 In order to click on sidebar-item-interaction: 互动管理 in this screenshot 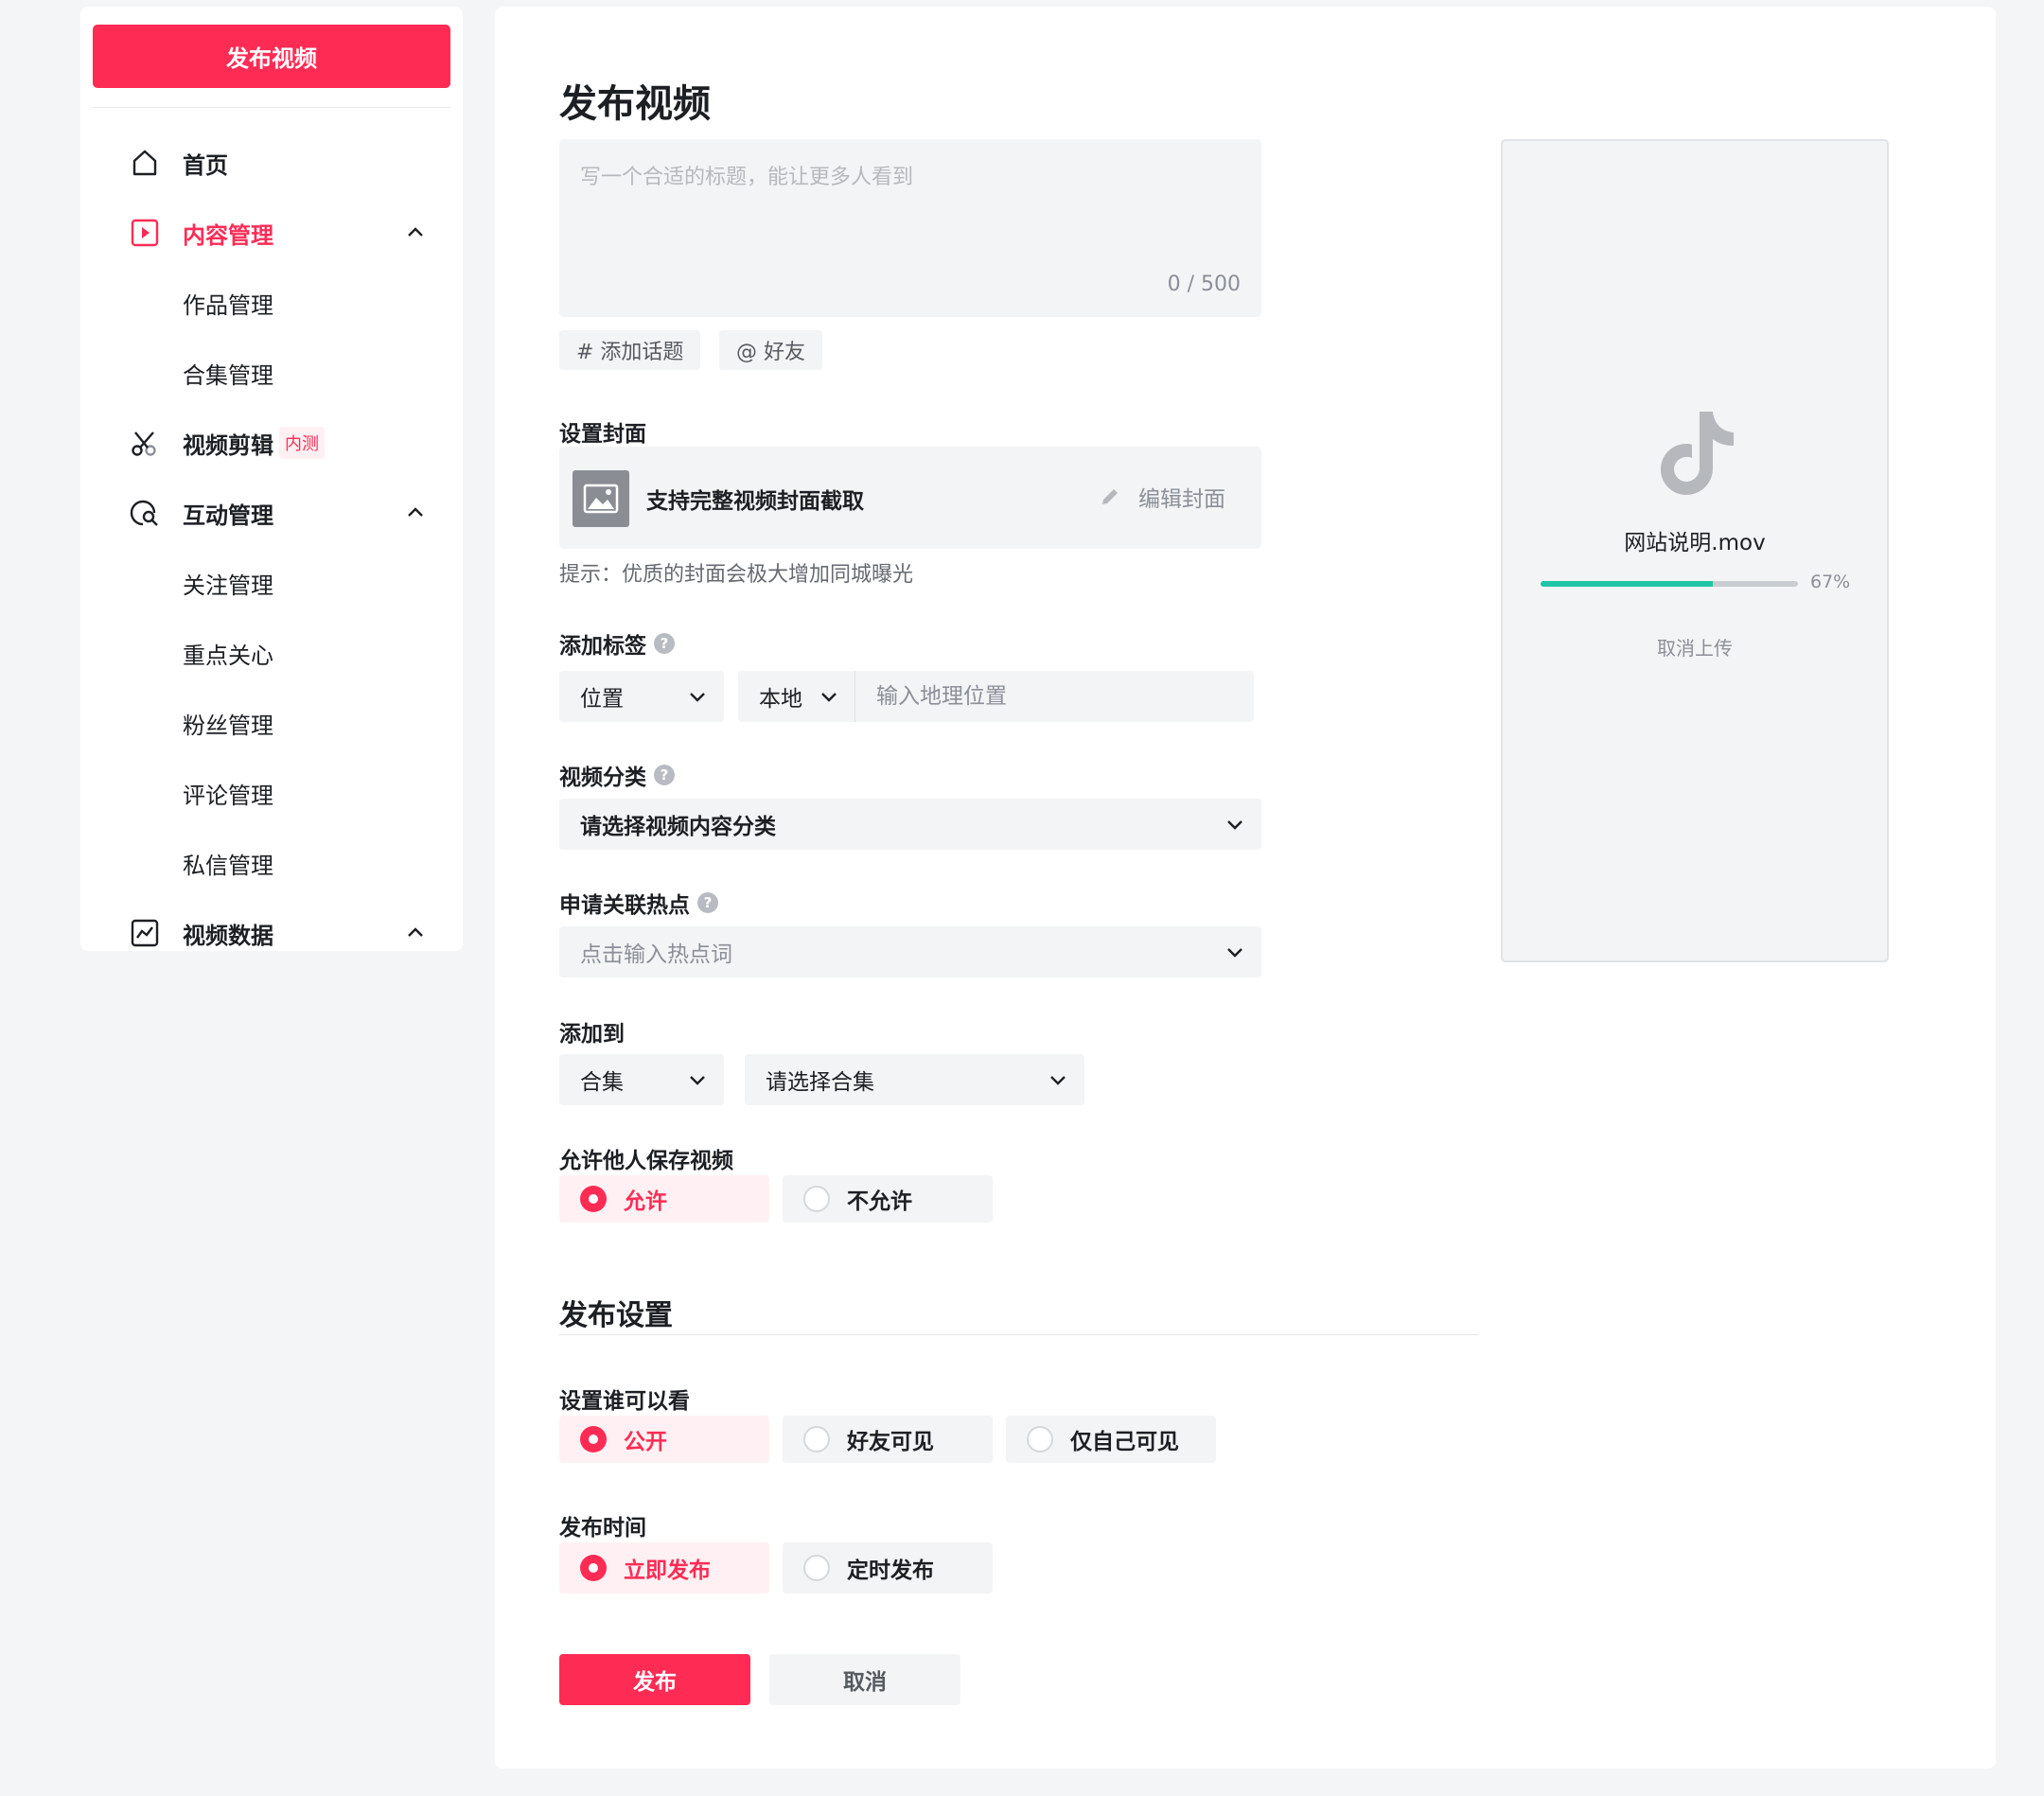, I will do `click(271, 513)`.